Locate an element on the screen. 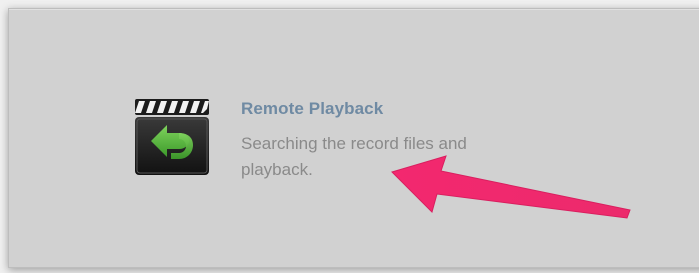  remote-playback-title: Remote Playback is located at coordinates (312, 109).